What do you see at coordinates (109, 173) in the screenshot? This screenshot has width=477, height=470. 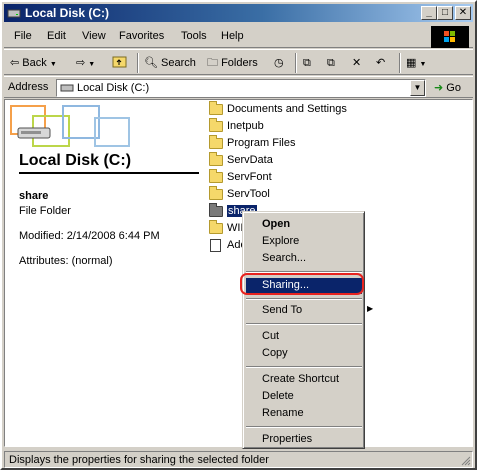 I see `pane-title-divider` at bounding box center [109, 173].